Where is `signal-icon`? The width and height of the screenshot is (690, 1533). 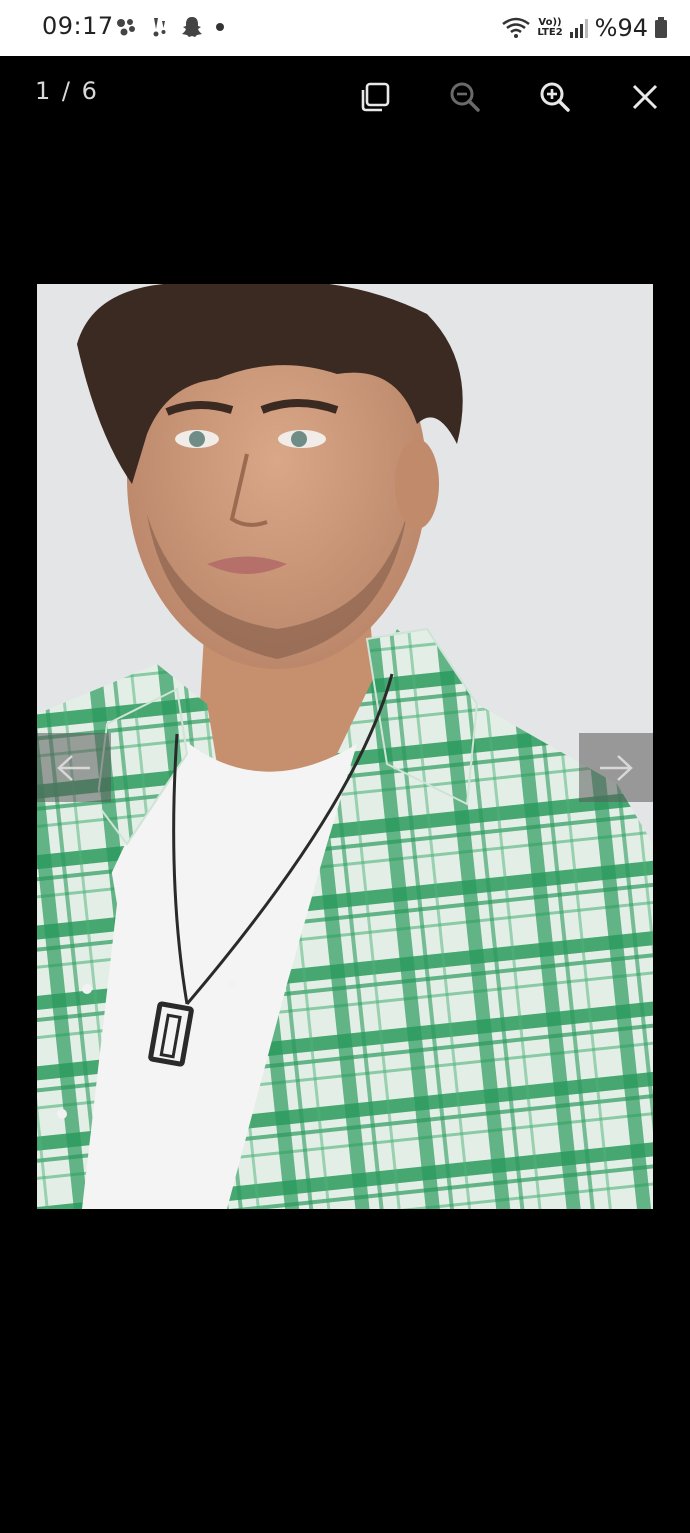
signal-icon is located at coordinates (578, 28).